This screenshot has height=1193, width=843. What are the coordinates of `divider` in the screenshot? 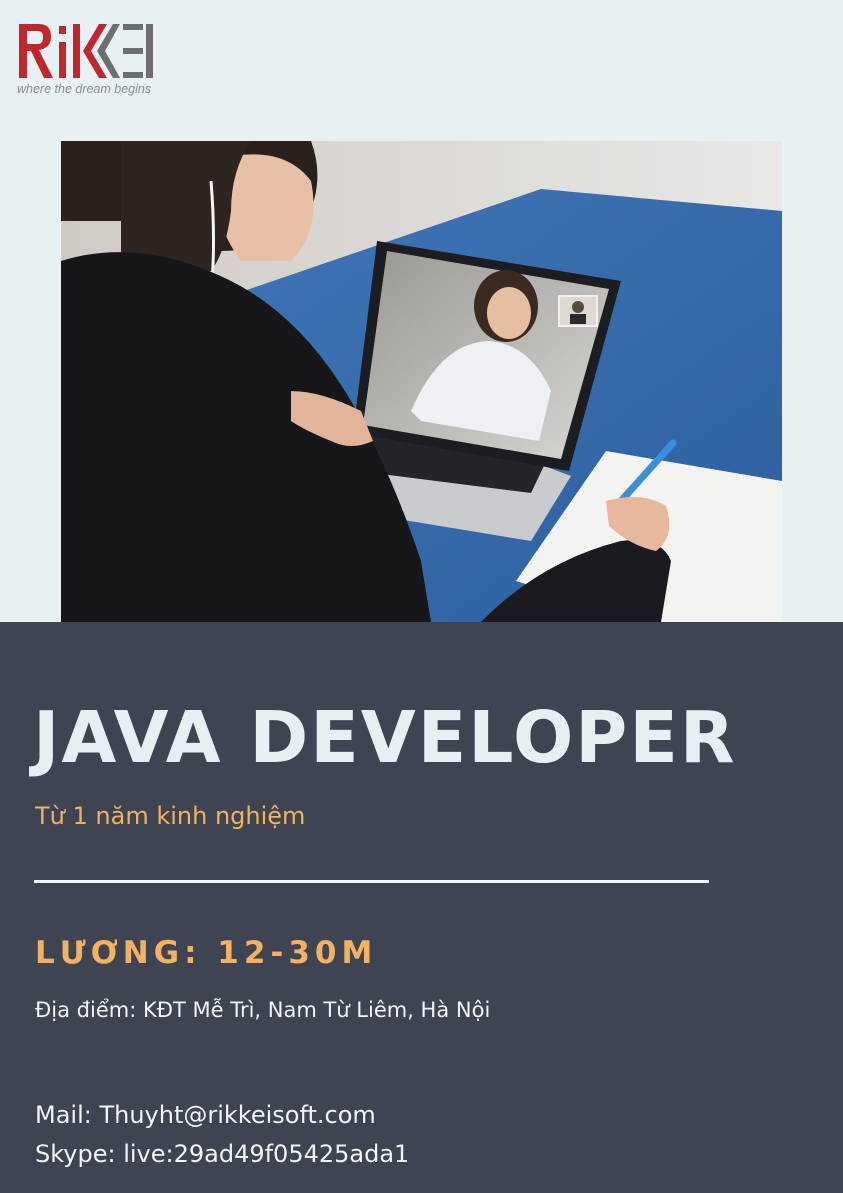 It's located at (371, 881).